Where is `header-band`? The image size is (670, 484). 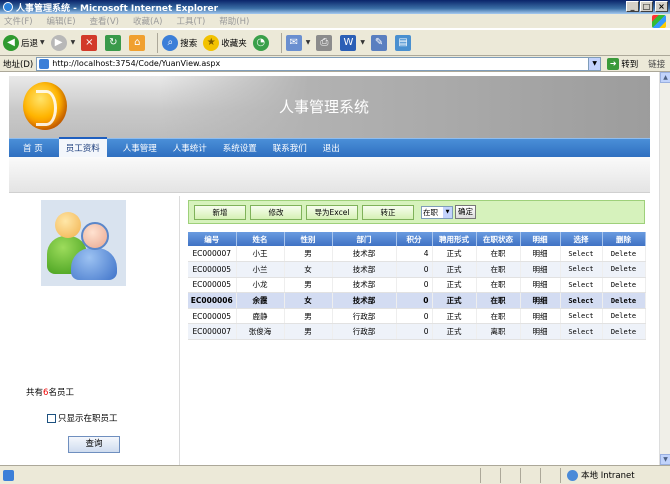 header-band is located at coordinates (404, 107).